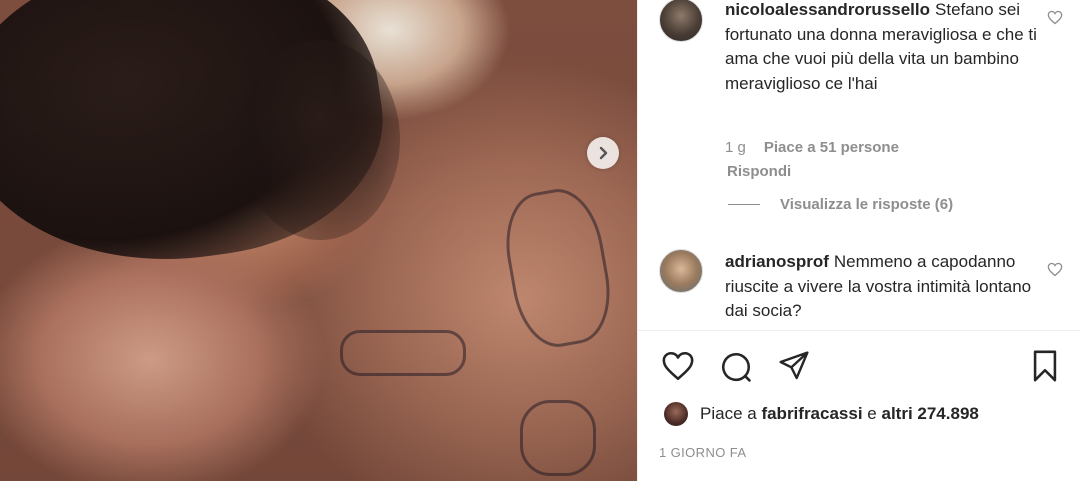 The image size is (1080, 481). What do you see at coordinates (827, 9) in the screenshot?
I see `comment-username: nicoloalessandrorussello` at bounding box center [827, 9].